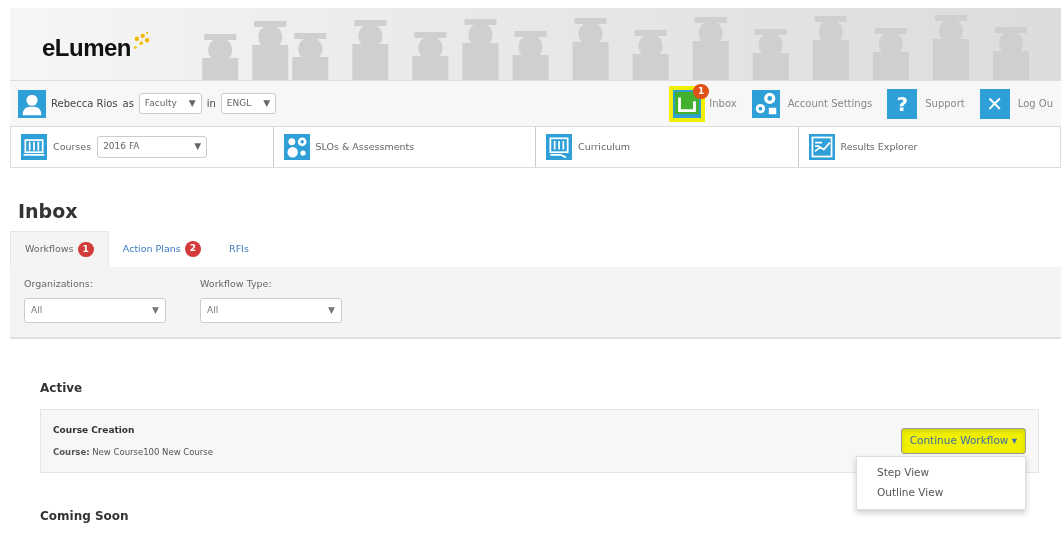 The height and width of the screenshot is (542, 1061). What do you see at coordinates (85, 249) in the screenshot?
I see `count-badge: 1` at bounding box center [85, 249].